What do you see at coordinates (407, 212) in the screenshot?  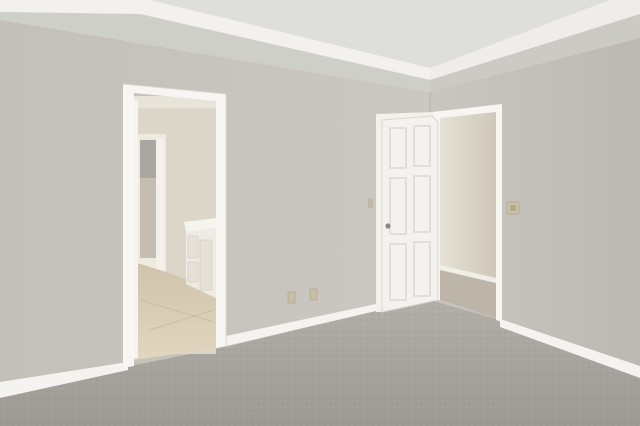 I see `open-door` at bounding box center [407, 212].